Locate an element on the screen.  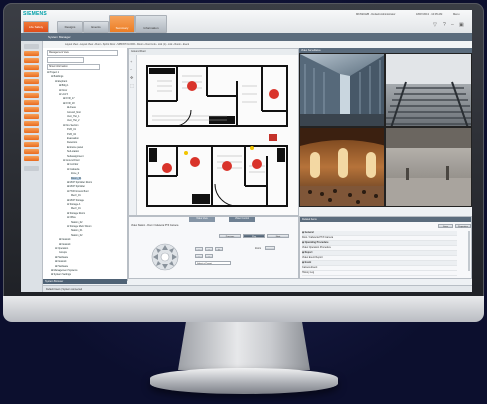
properties-button: Properties is located at coordinates (463, 226).